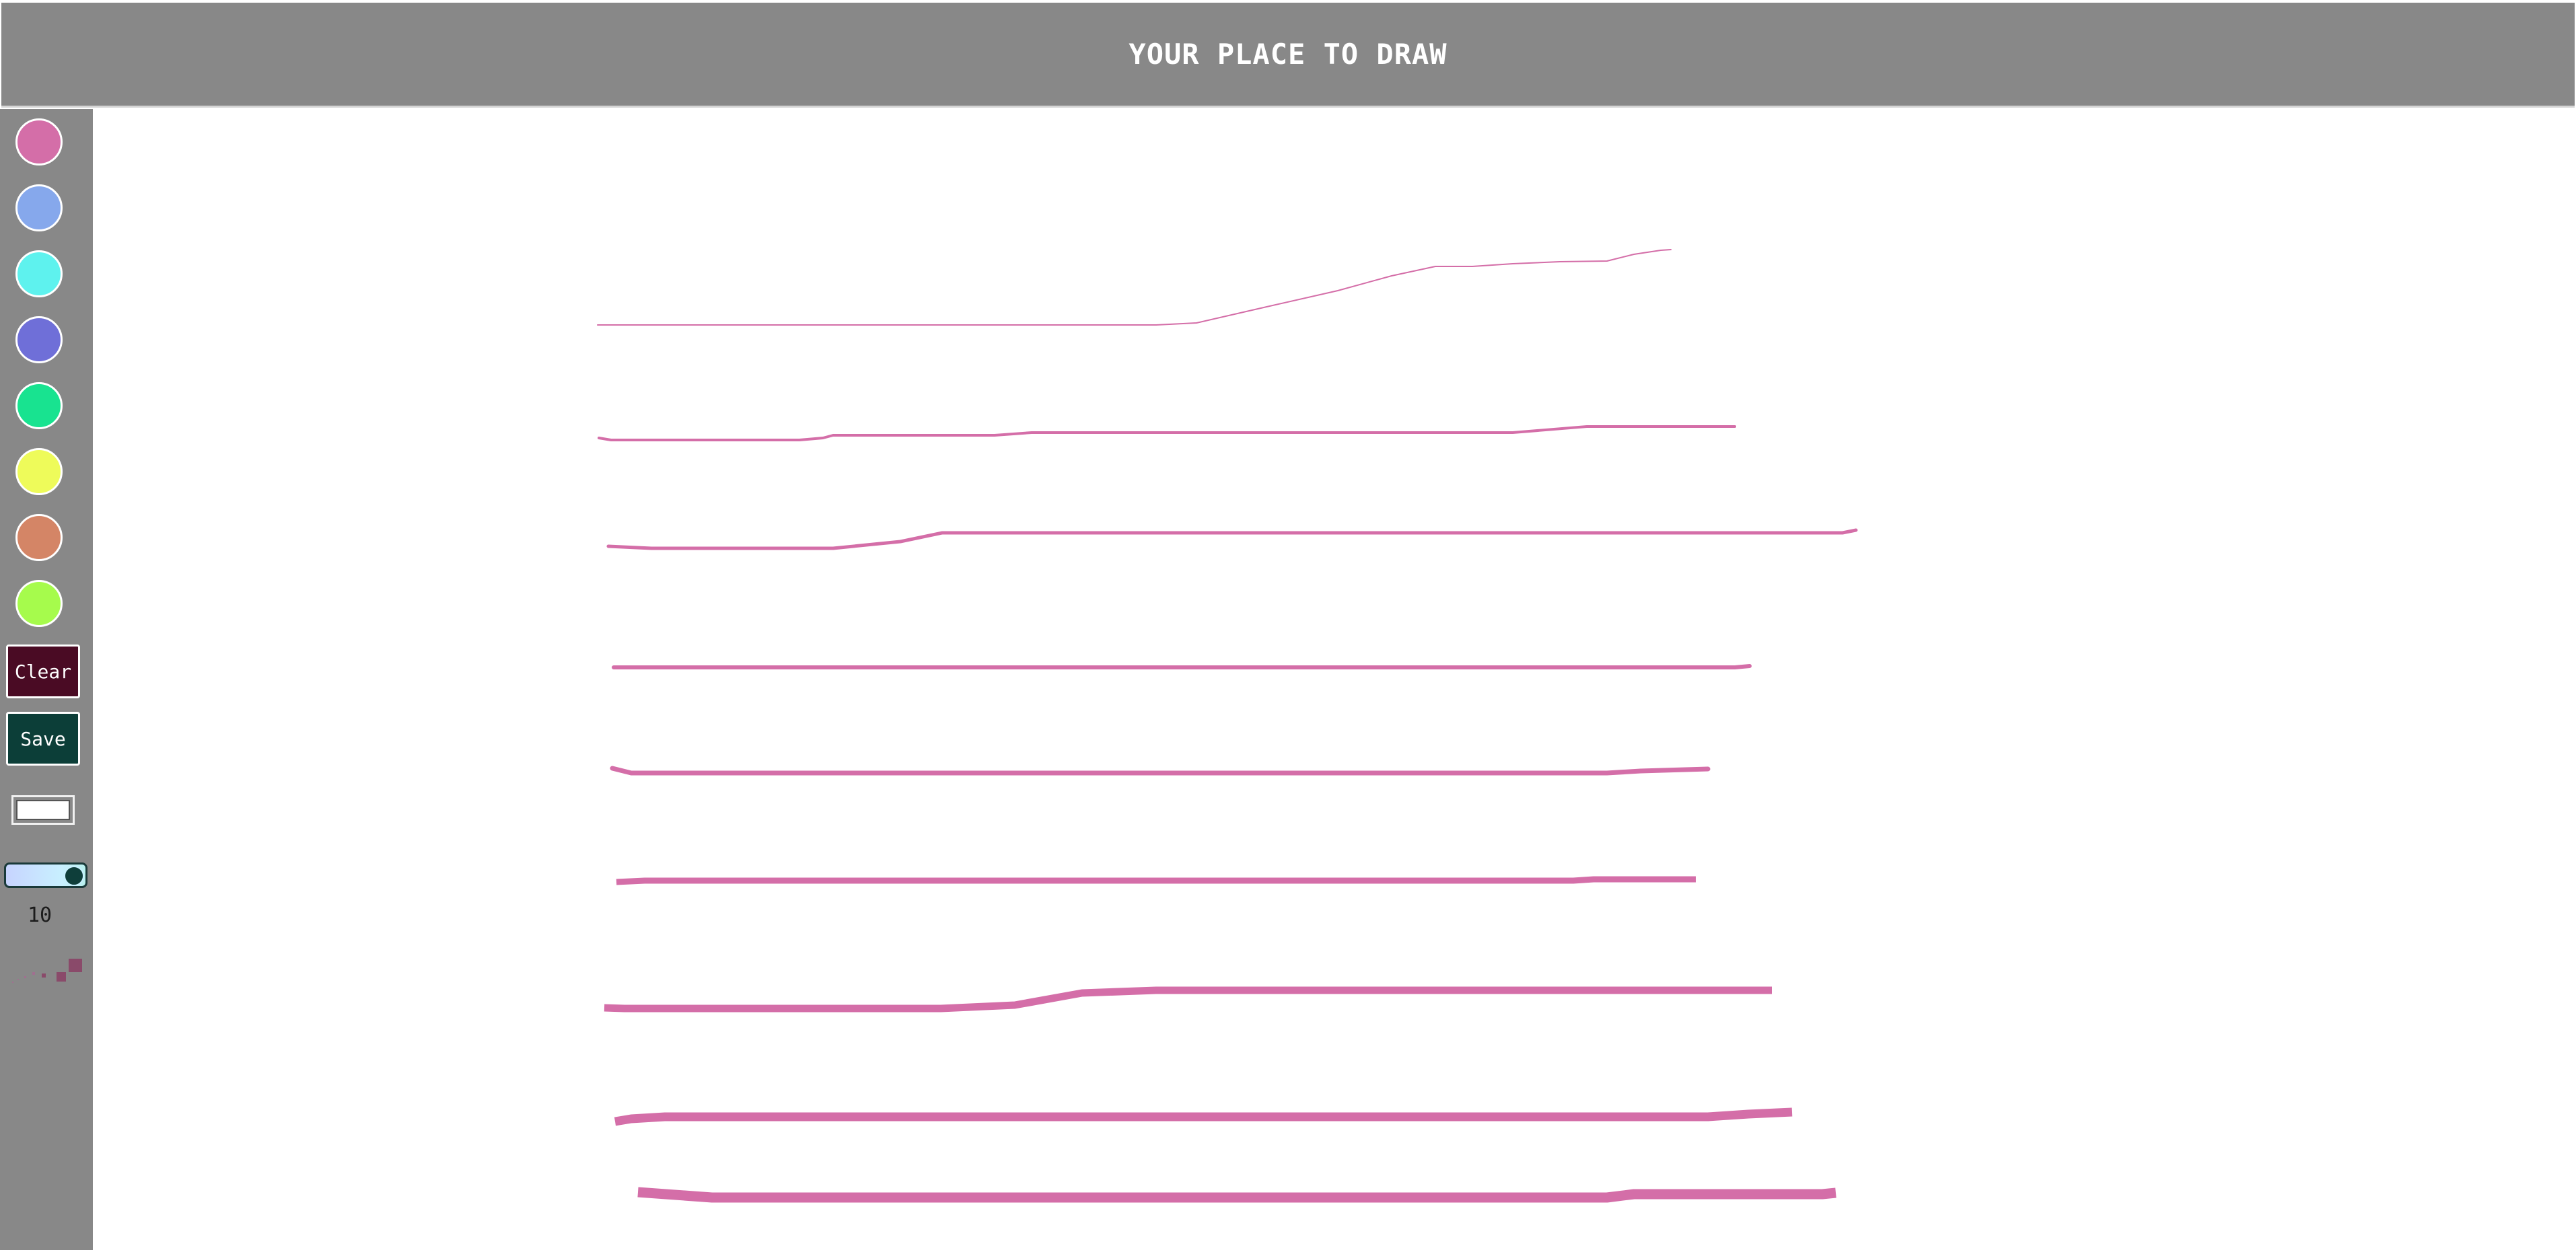 The height and width of the screenshot is (1250, 2576). What do you see at coordinates (39, 405) in the screenshot?
I see `color-swatch-green` at bounding box center [39, 405].